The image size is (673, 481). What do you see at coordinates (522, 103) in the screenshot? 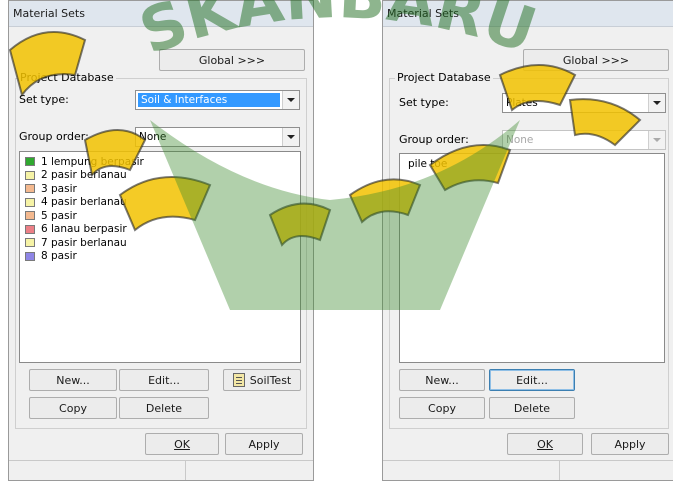
I see `set-type-value: Plates` at bounding box center [522, 103].